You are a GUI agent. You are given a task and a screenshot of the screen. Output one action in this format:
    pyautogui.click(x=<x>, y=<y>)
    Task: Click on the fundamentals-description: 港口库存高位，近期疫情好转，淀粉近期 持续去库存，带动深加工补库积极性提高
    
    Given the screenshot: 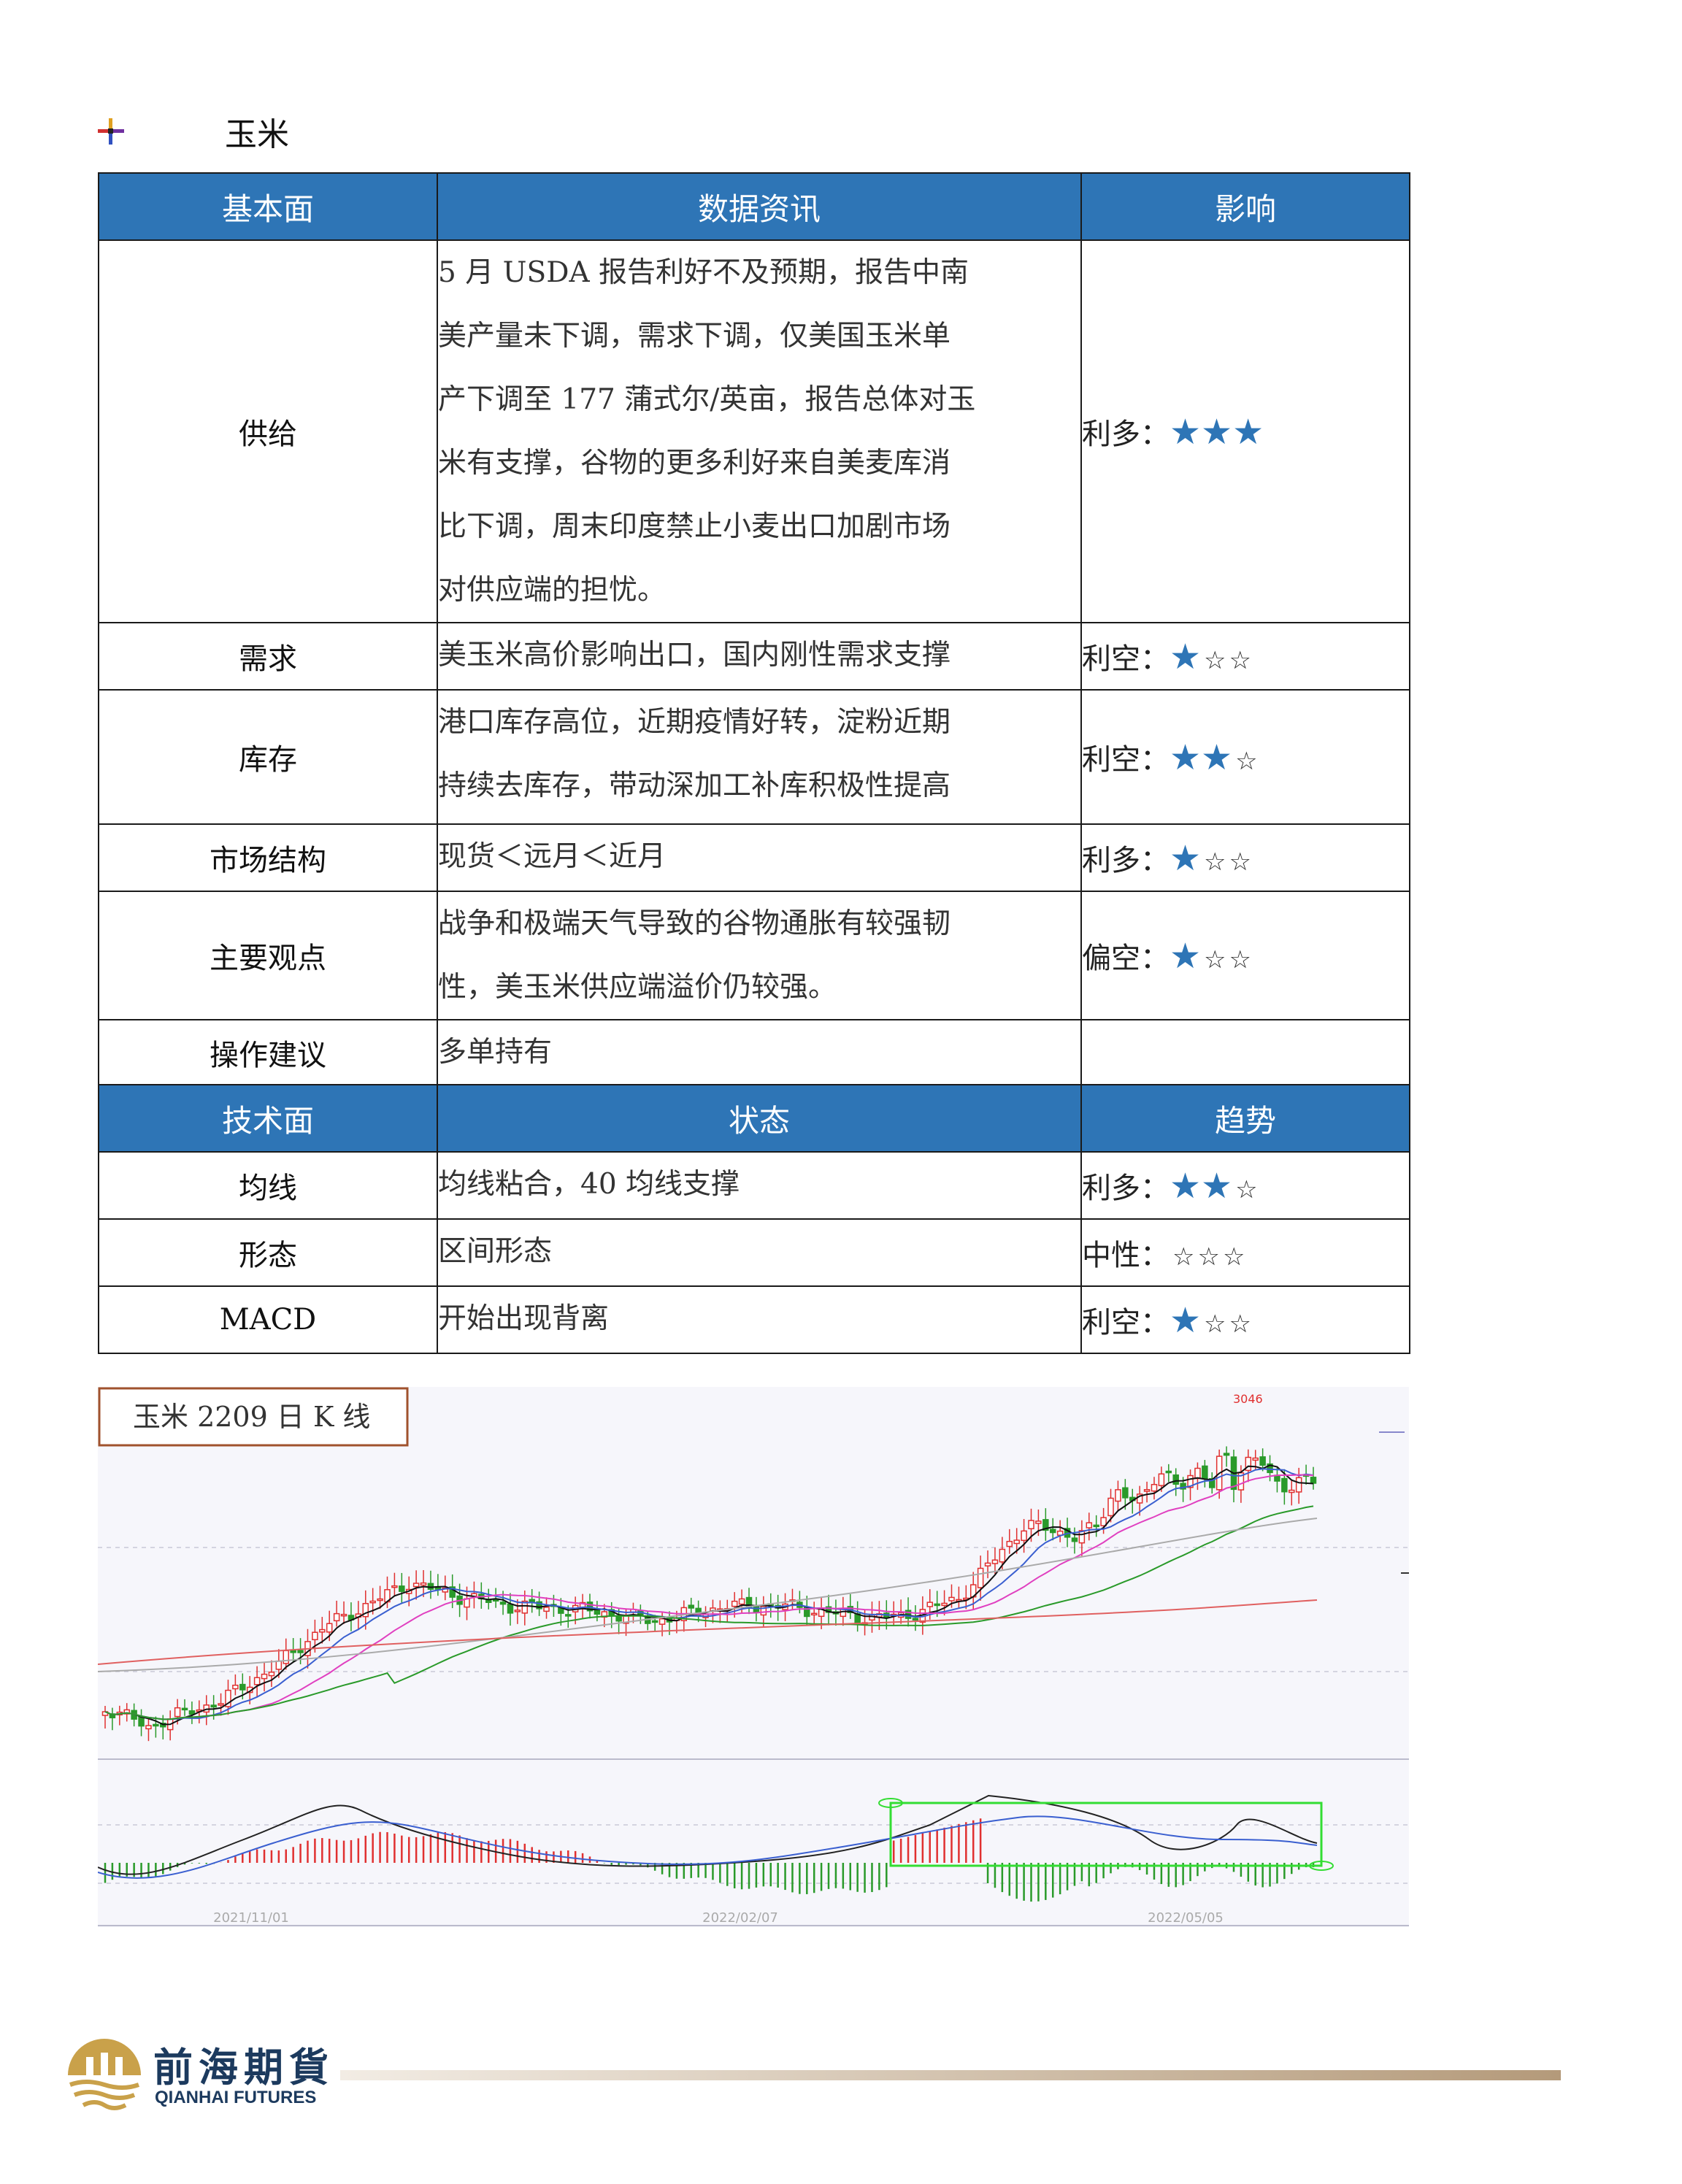 What is the action you would take?
    pyautogui.click(x=759, y=757)
    